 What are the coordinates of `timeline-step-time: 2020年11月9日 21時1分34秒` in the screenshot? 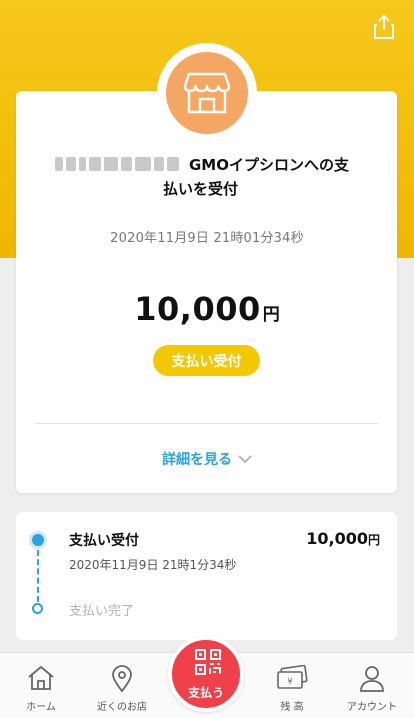 It's located at (153, 565).